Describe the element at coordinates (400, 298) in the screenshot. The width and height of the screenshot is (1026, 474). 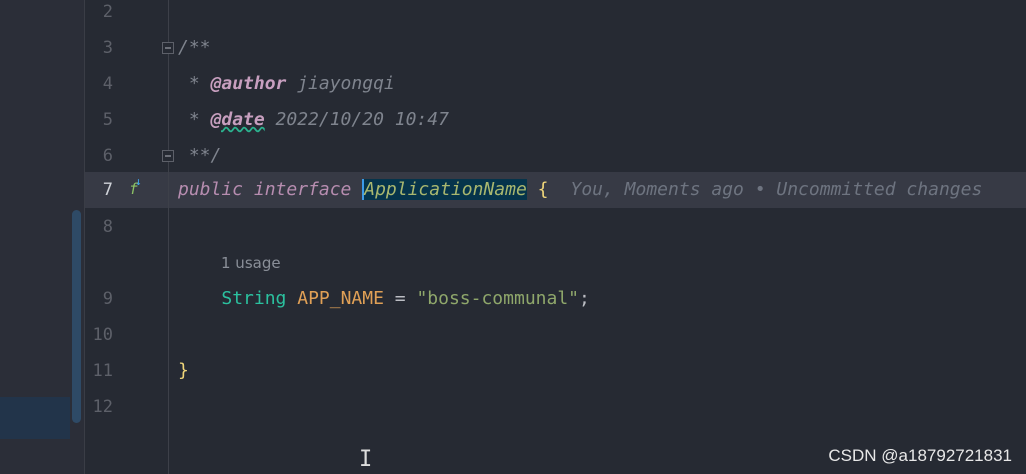
I see `operator: =` at that location.